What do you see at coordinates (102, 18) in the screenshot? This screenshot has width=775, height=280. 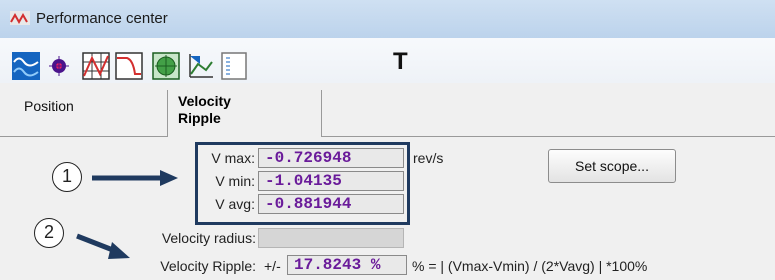 I see `window-title: Performance center` at bounding box center [102, 18].